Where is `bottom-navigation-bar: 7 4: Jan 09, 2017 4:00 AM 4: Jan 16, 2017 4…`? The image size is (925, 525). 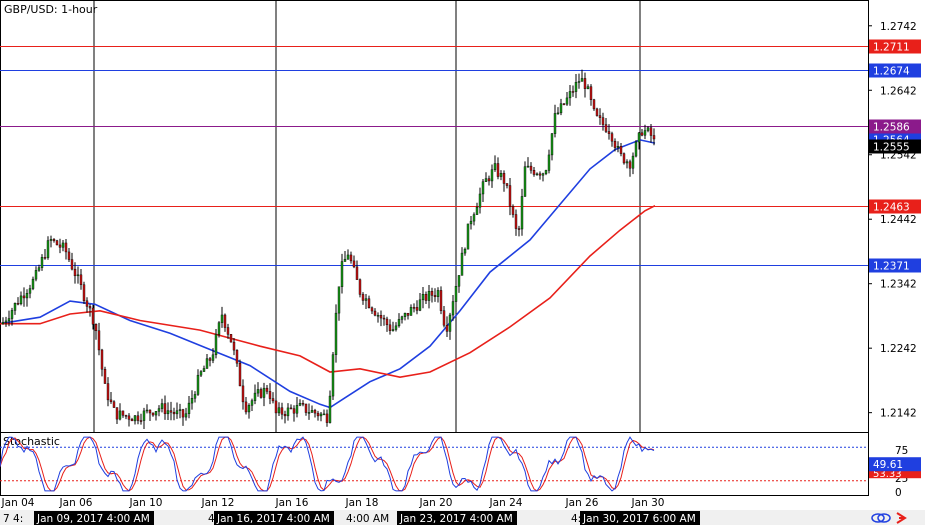 bottom-navigation-bar: 7 4: Jan 09, 2017 4:00 AM 4: Jan 16, 2017 4… is located at coordinates (462, 517).